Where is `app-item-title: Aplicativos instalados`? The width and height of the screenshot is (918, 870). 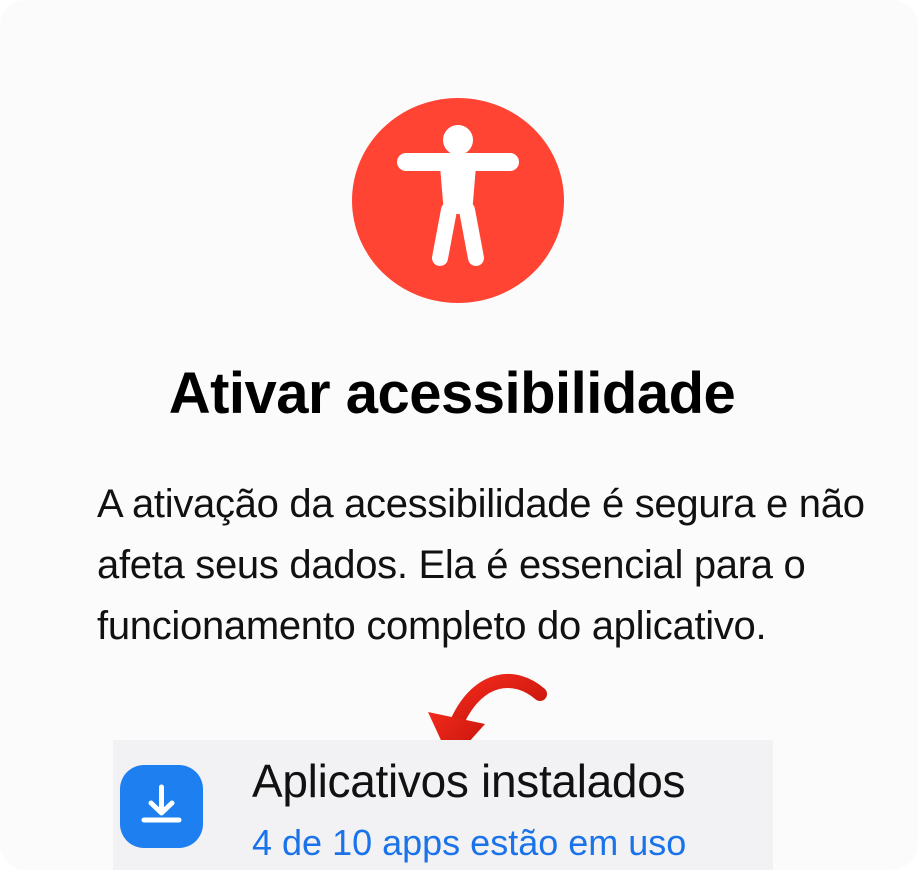
app-item-title: Aplicativos instalados is located at coordinates (469, 781).